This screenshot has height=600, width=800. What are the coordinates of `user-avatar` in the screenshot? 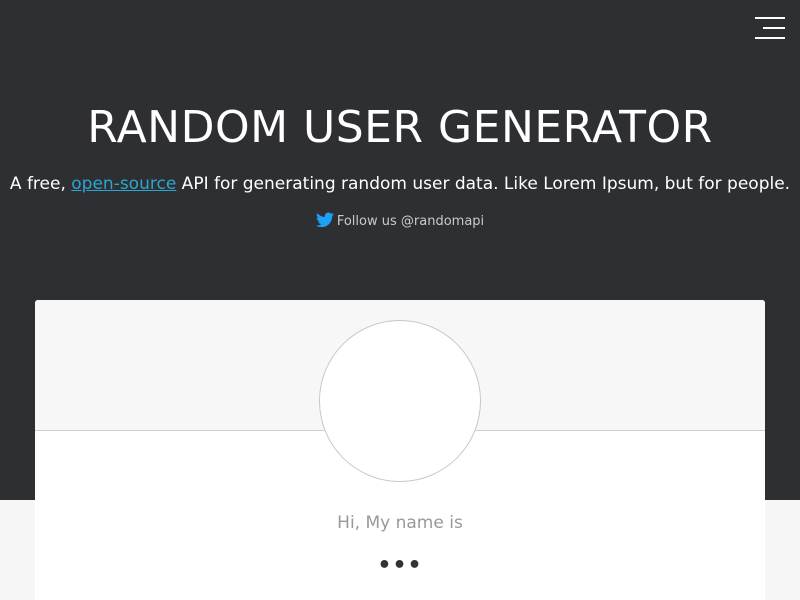 It's located at (400, 401).